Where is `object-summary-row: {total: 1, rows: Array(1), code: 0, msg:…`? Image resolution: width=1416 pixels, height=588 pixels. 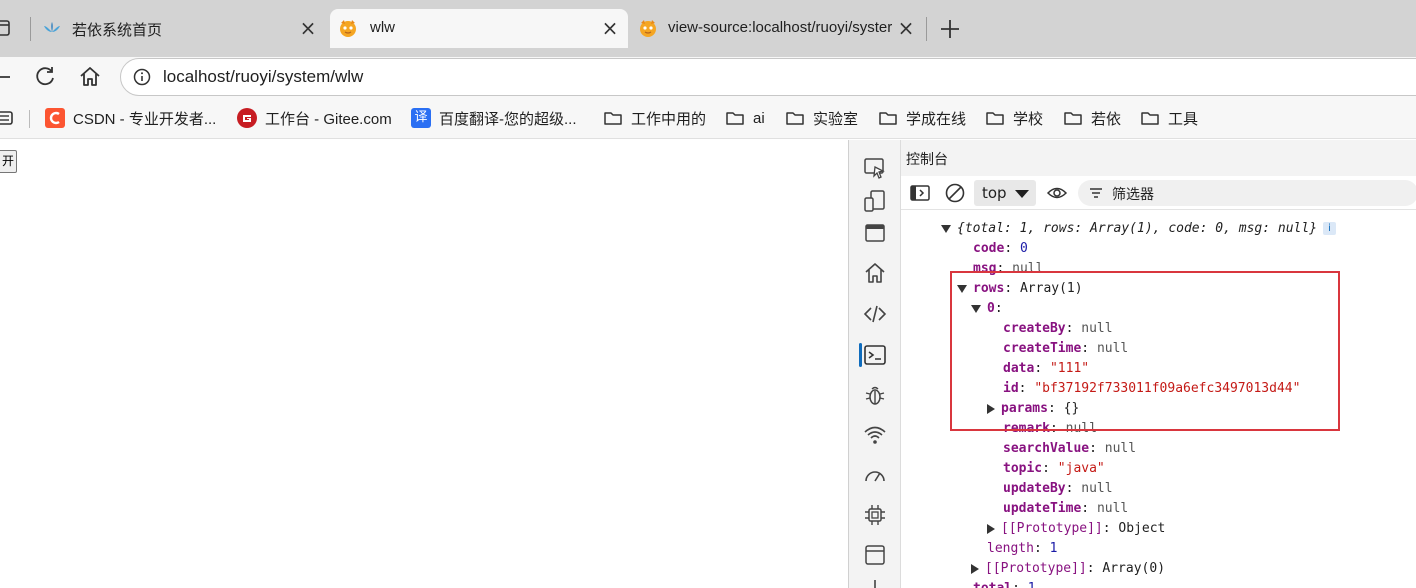 object-summary-row: {total: 1, rows: Array(1), code: 0, msg:… is located at coordinates (1139, 229).